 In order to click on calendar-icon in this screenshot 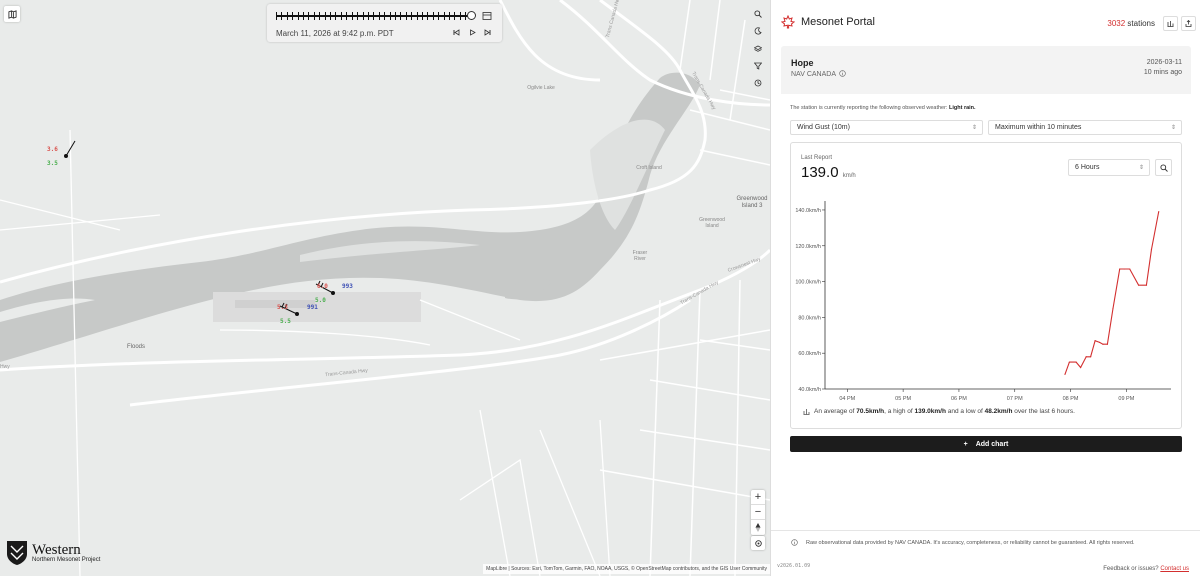, I will do `click(487, 15)`.